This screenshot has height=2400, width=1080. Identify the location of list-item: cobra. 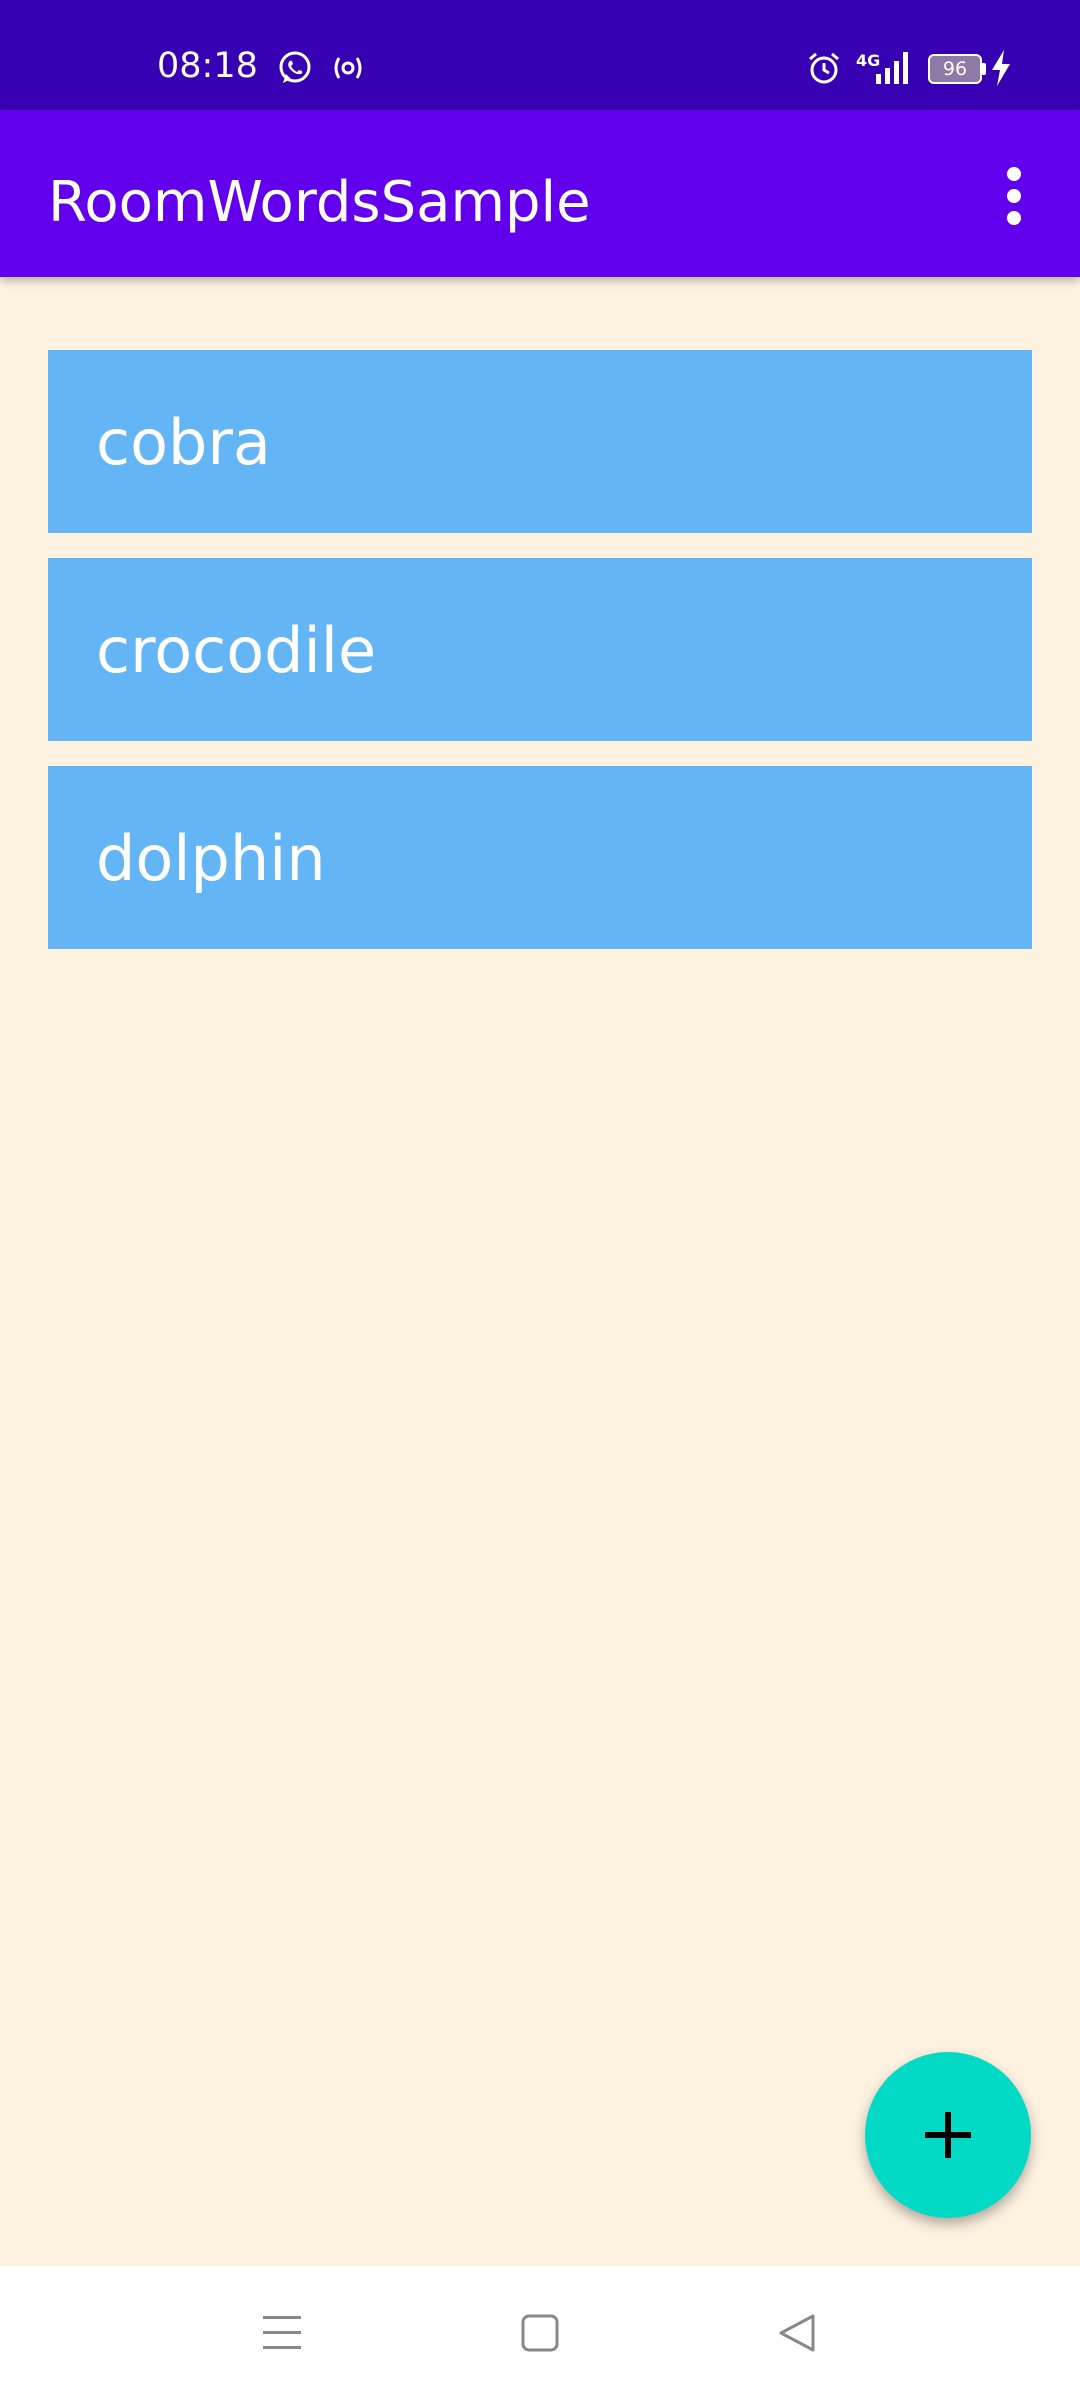
(540, 441).